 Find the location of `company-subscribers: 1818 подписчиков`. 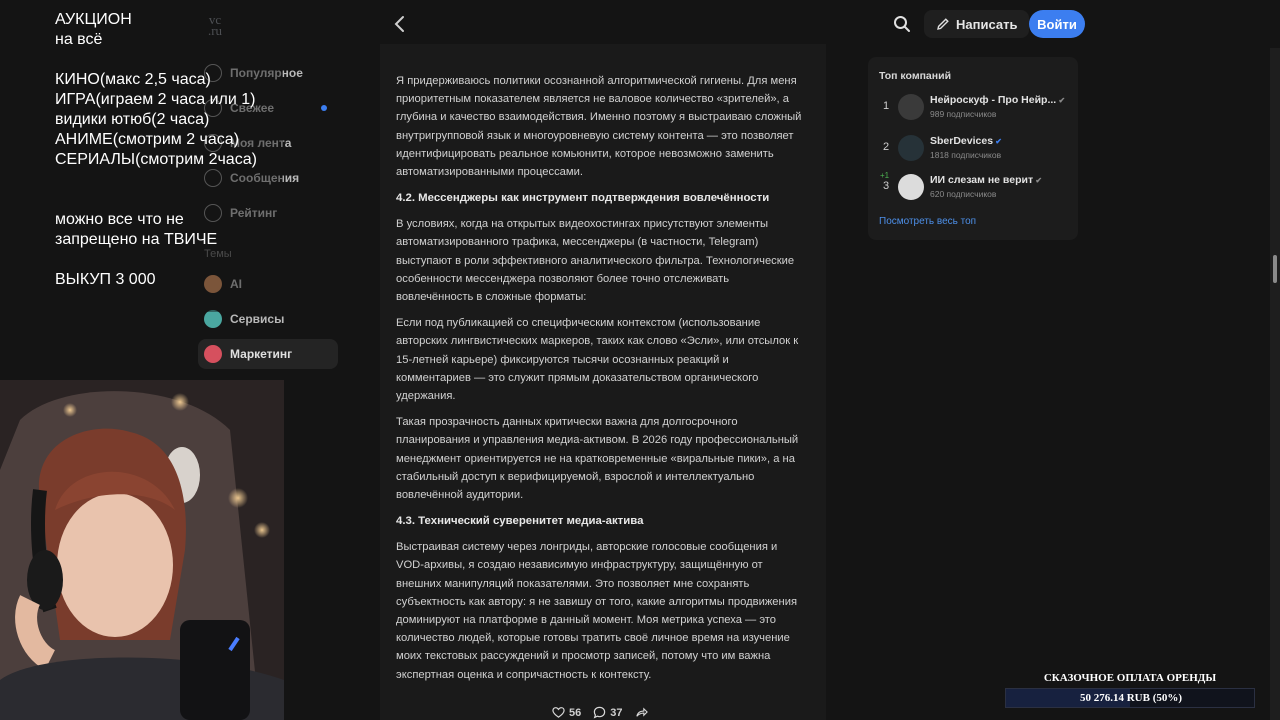

company-subscribers: 1818 подписчиков is located at coordinates (966, 155).